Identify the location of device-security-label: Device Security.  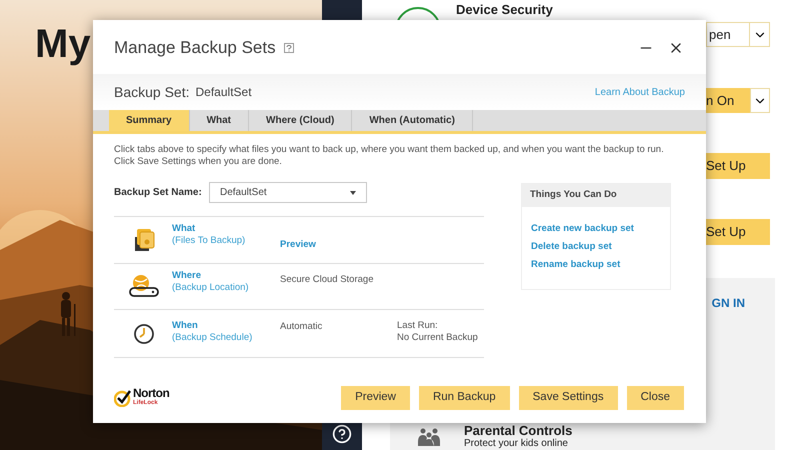
(504, 10).